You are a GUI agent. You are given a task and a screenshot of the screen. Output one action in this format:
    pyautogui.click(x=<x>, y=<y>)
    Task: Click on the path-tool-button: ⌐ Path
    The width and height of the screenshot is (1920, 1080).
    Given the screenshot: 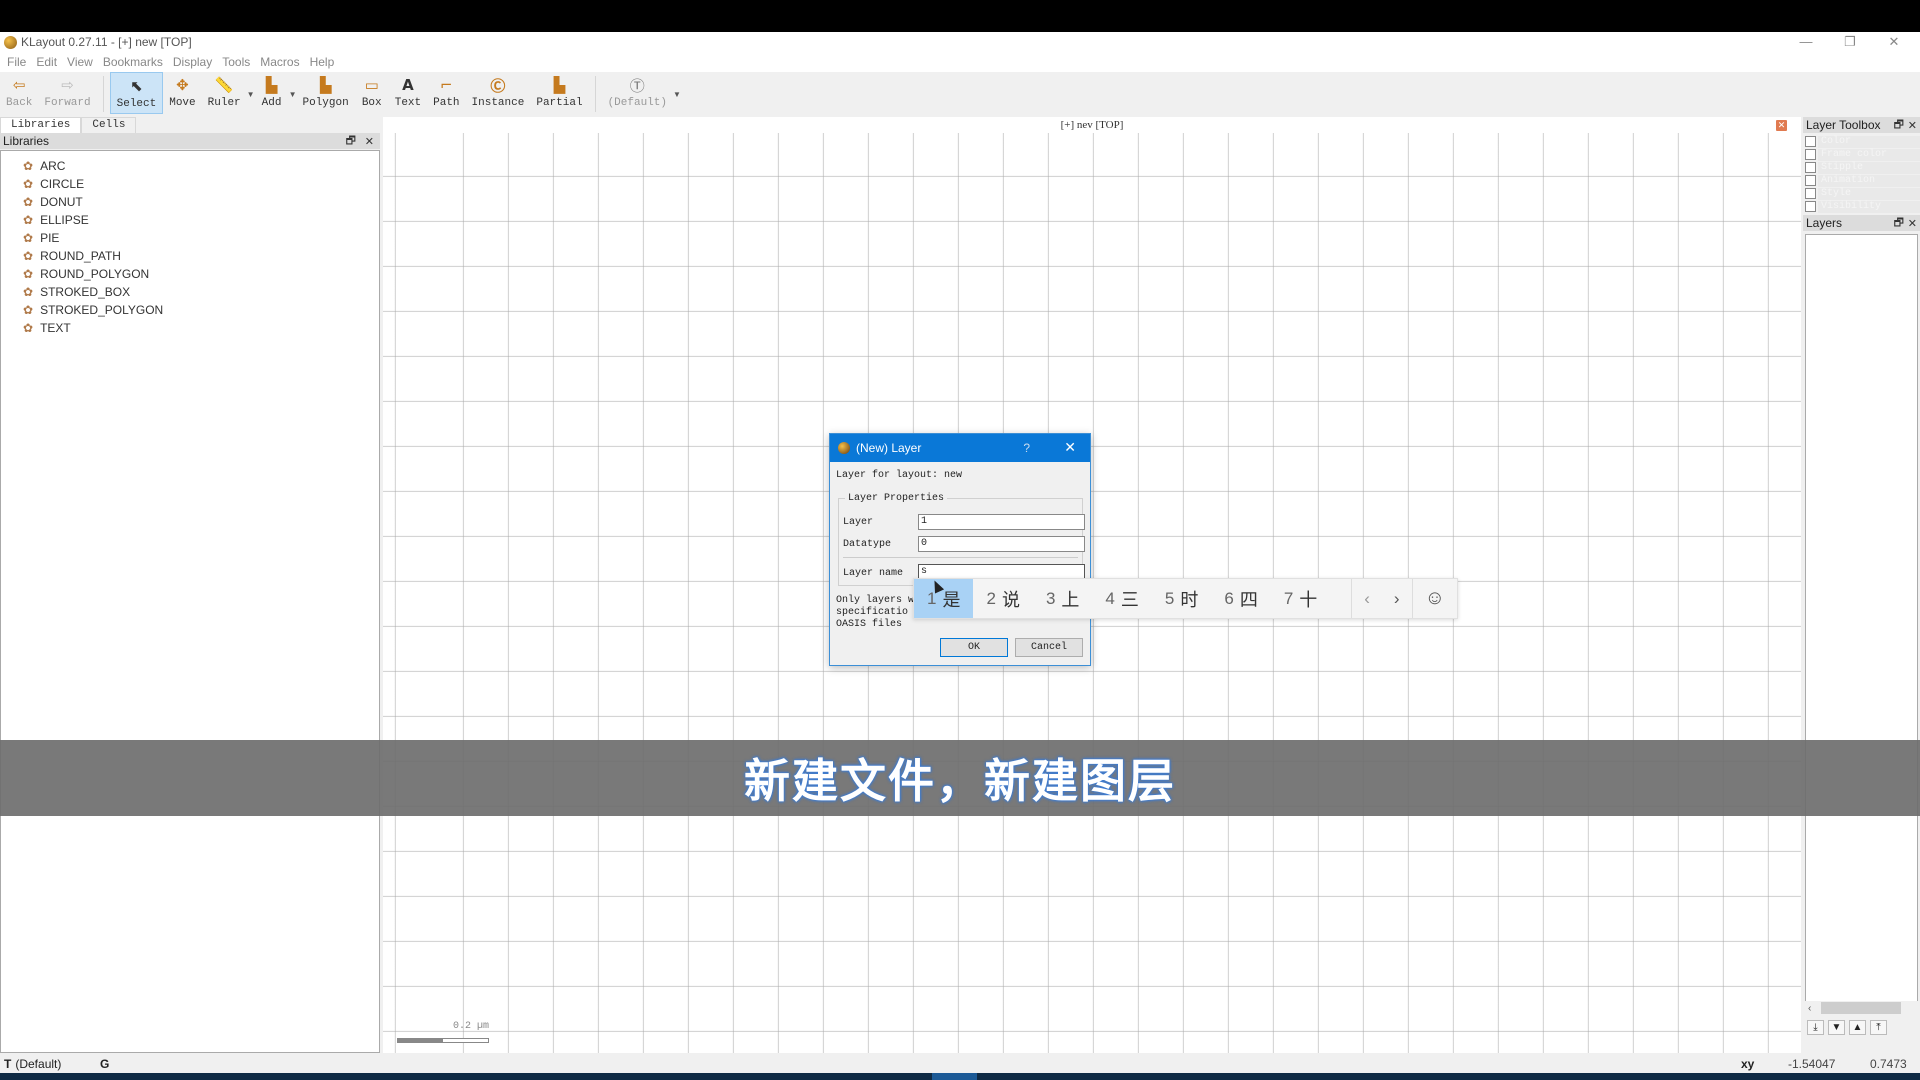 What is the action you would take?
    pyautogui.click(x=446, y=93)
    